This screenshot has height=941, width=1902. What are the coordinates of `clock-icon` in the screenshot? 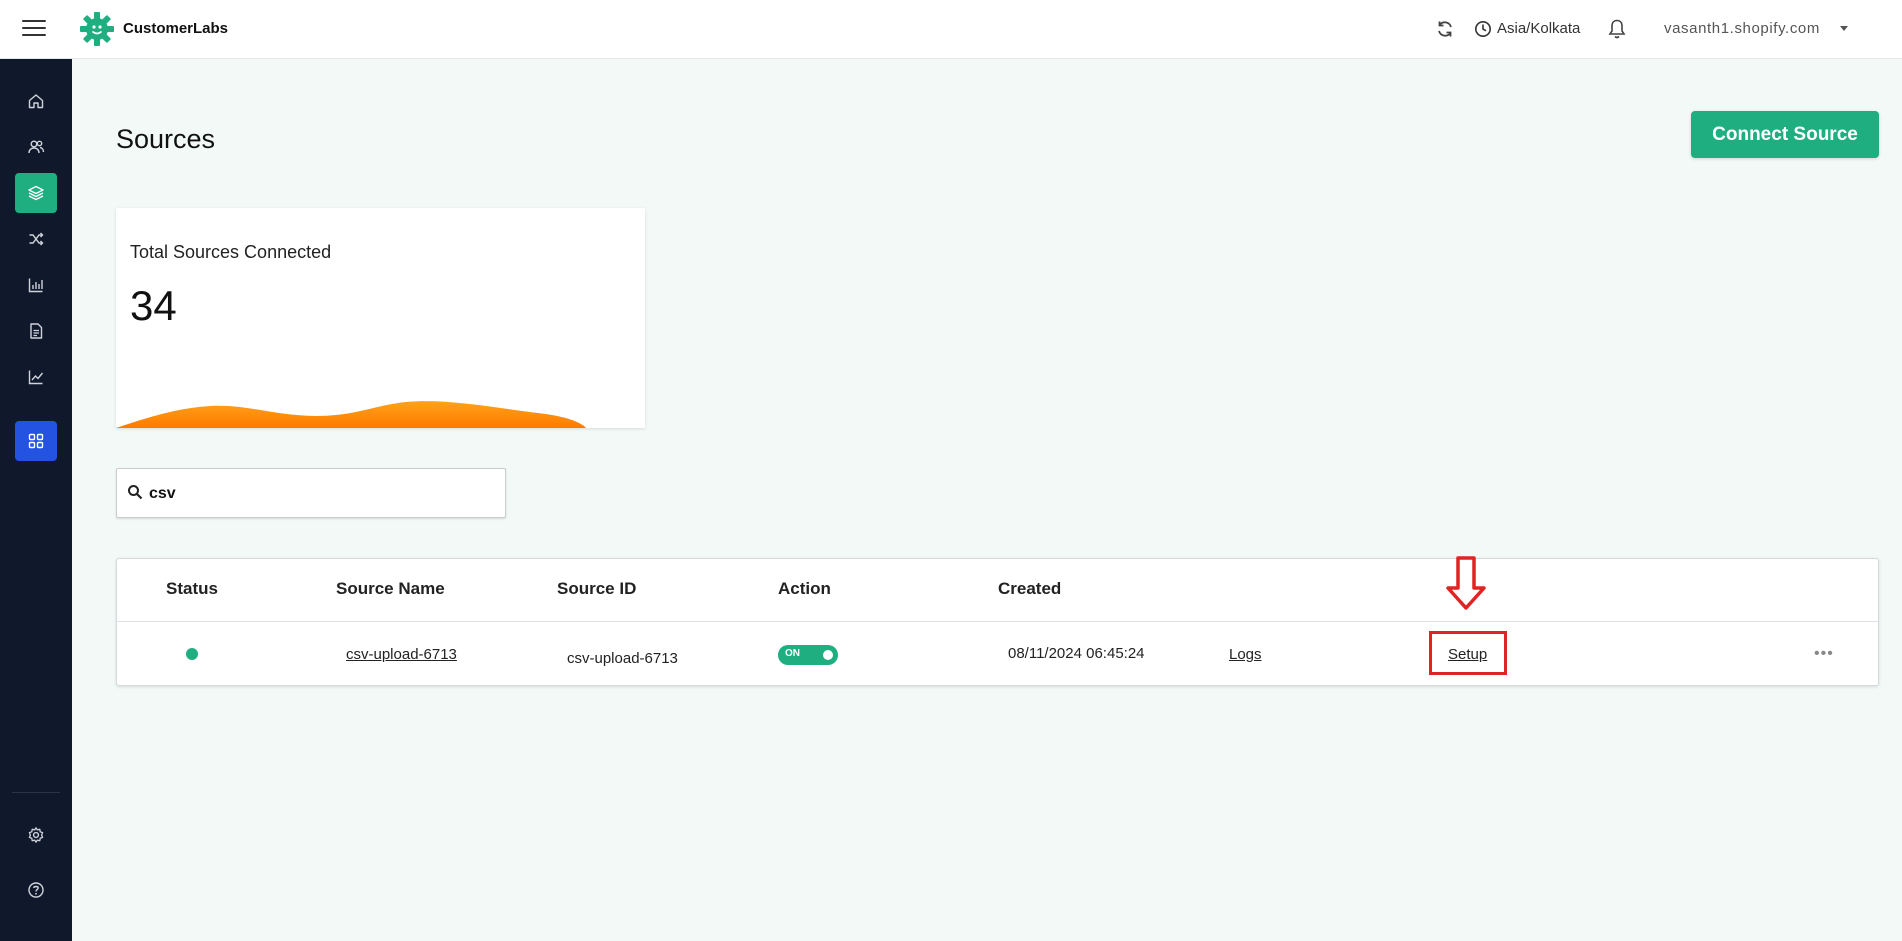 It's located at (1483, 29).